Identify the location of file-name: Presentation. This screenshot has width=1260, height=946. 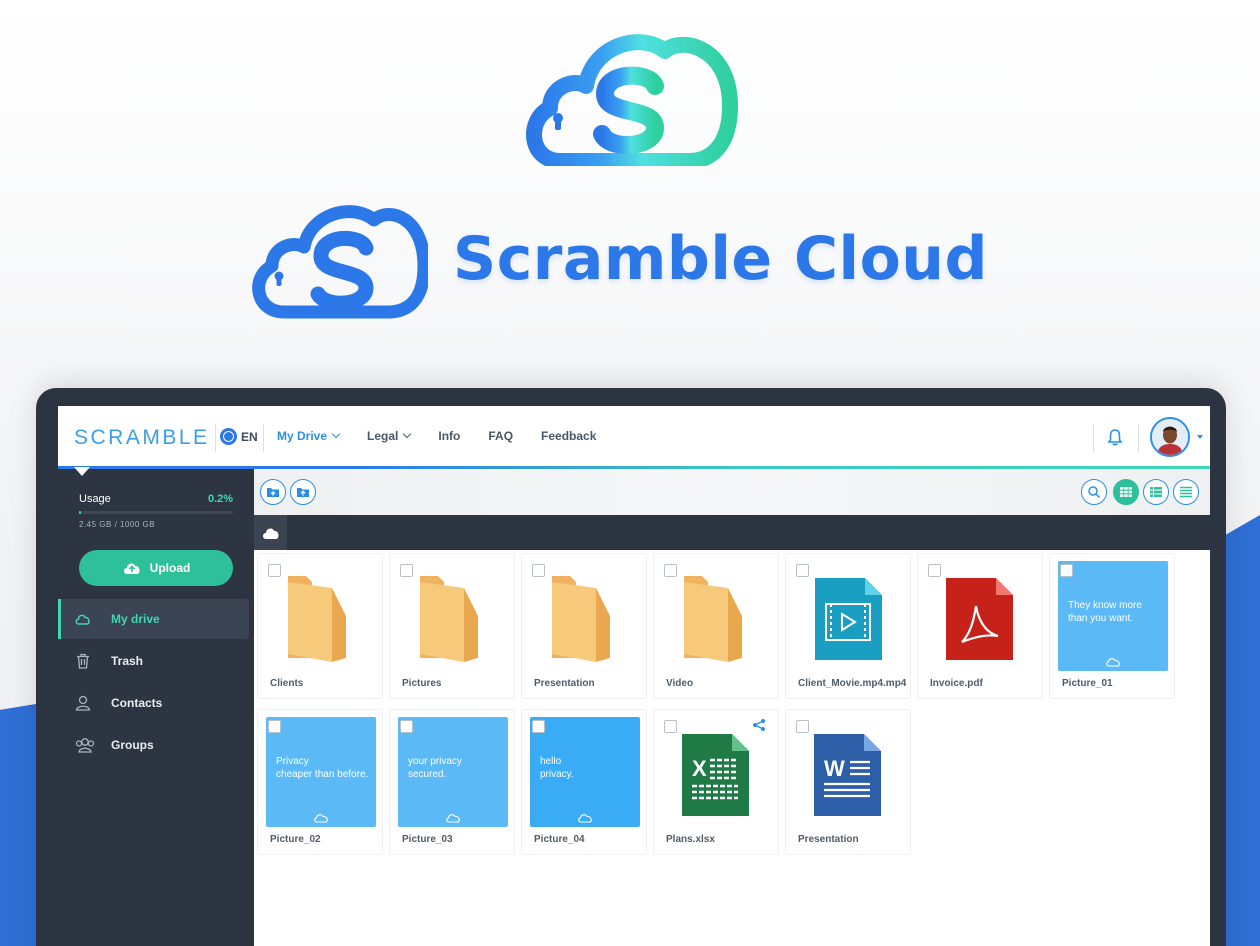
(828, 839).